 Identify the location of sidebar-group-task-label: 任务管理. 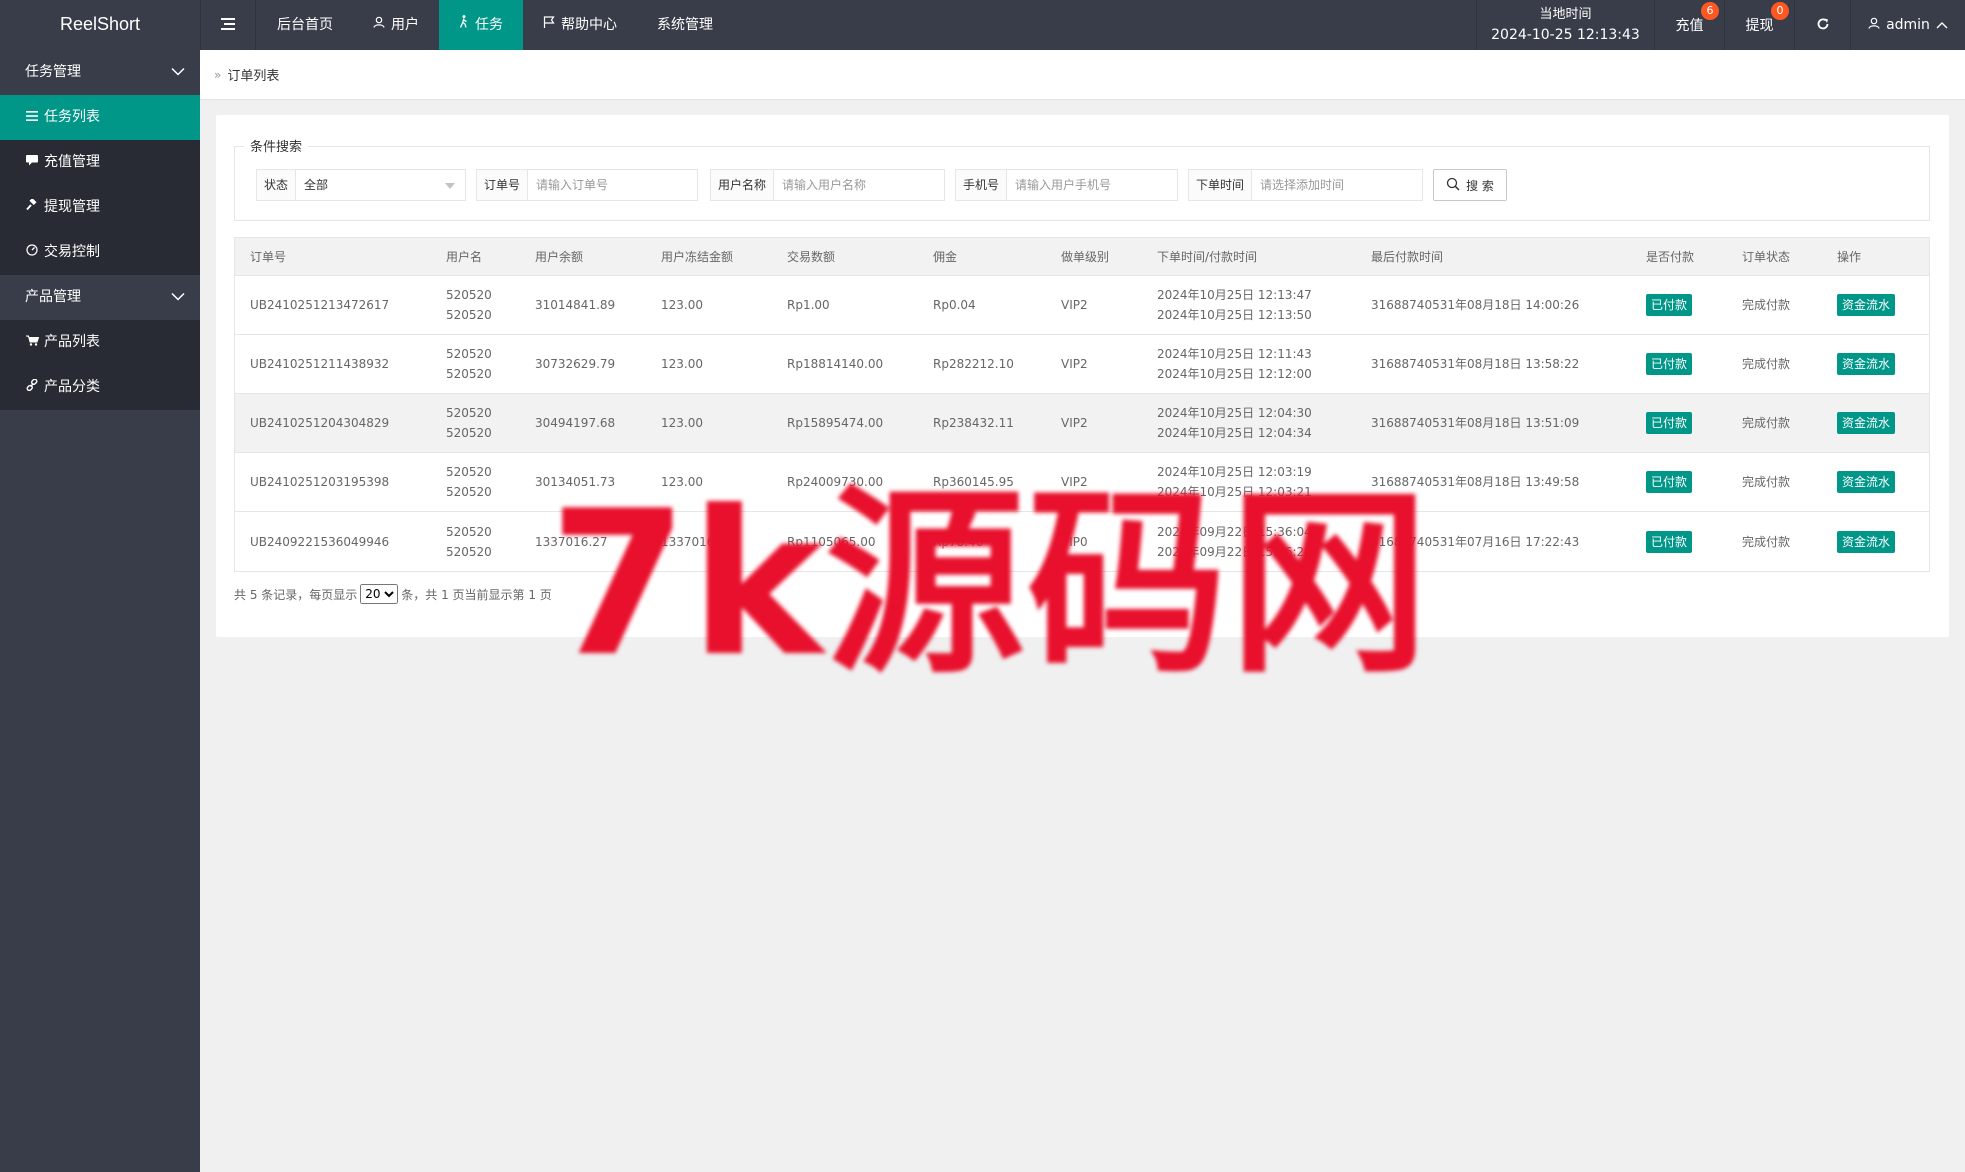
(53, 72).